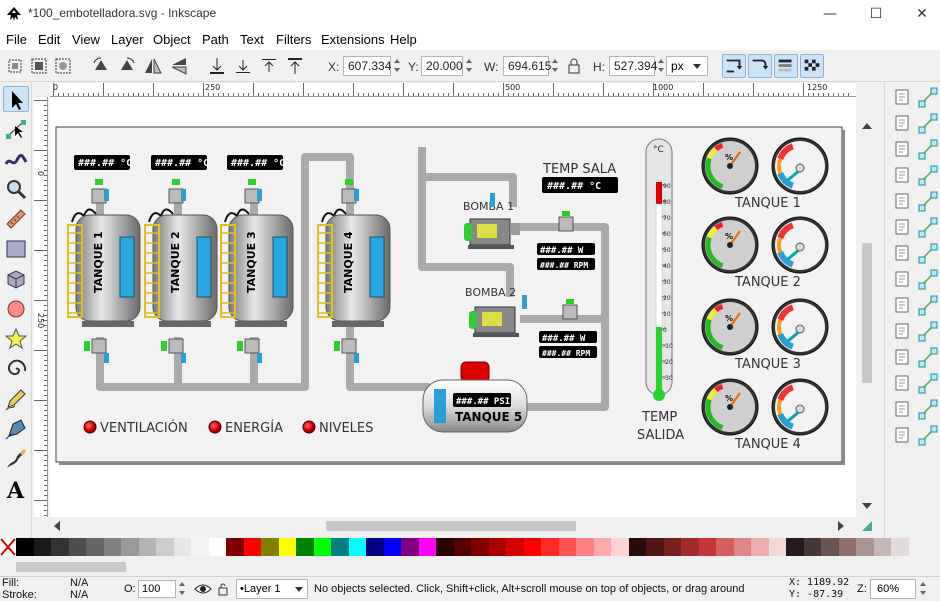  What do you see at coordinates (687, 66) in the screenshot?
I see `unit-select: px` at bounding box center [687, 66].